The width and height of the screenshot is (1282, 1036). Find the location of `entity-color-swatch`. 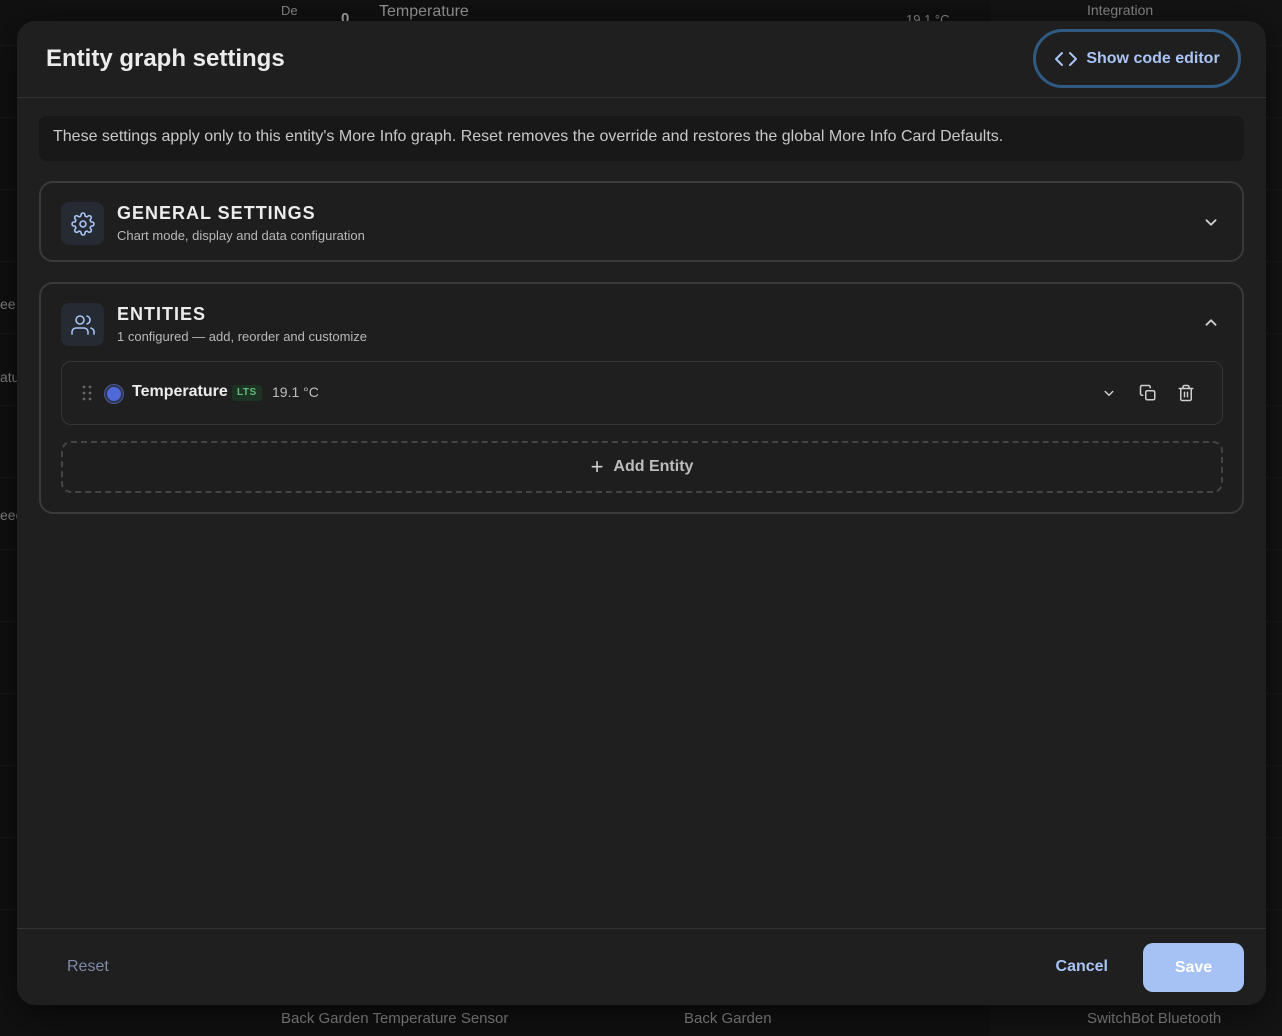

entity-color-swatch is located at coordinates (114, 394).